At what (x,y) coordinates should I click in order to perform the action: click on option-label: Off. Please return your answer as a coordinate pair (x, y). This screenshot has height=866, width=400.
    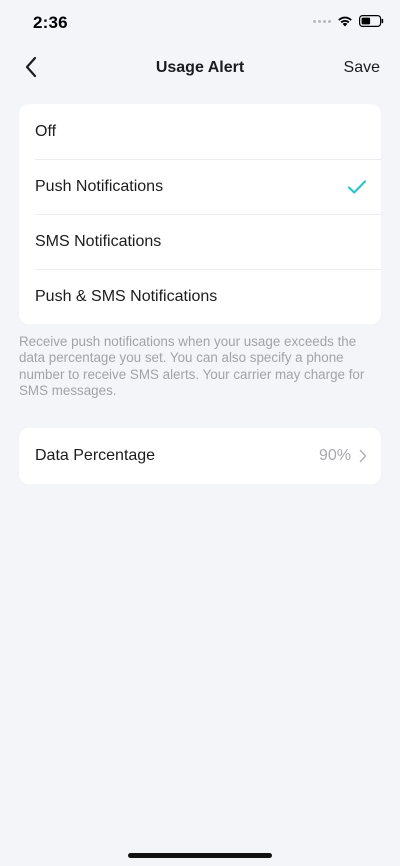
    Looking at the image, I should click on (46, 131).